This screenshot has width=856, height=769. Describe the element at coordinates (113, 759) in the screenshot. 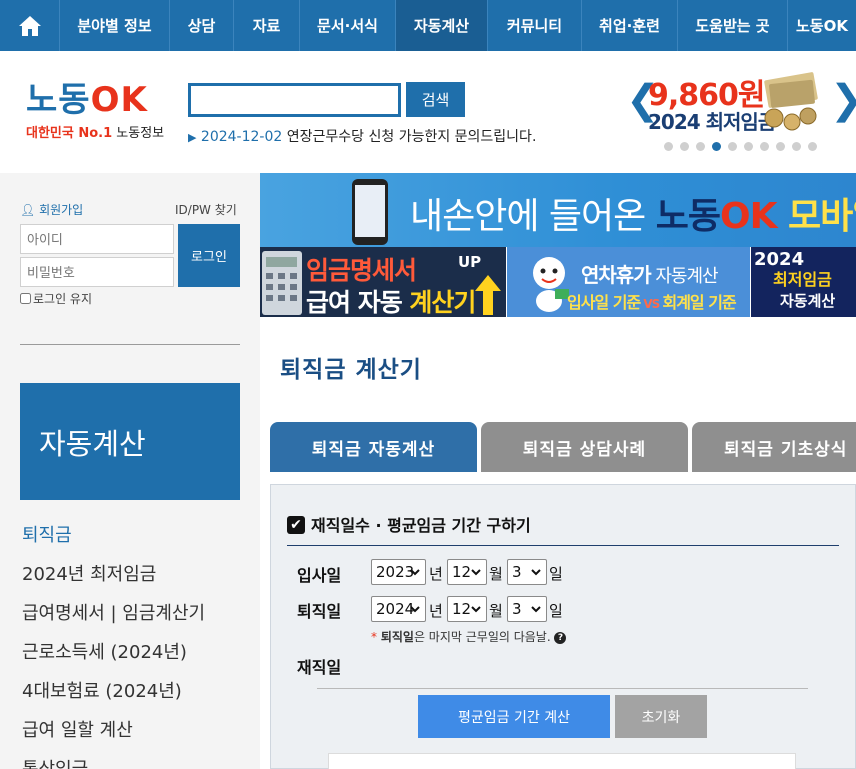

I see `sidebar-item-ordinary-wage: 통상임금` at that location.